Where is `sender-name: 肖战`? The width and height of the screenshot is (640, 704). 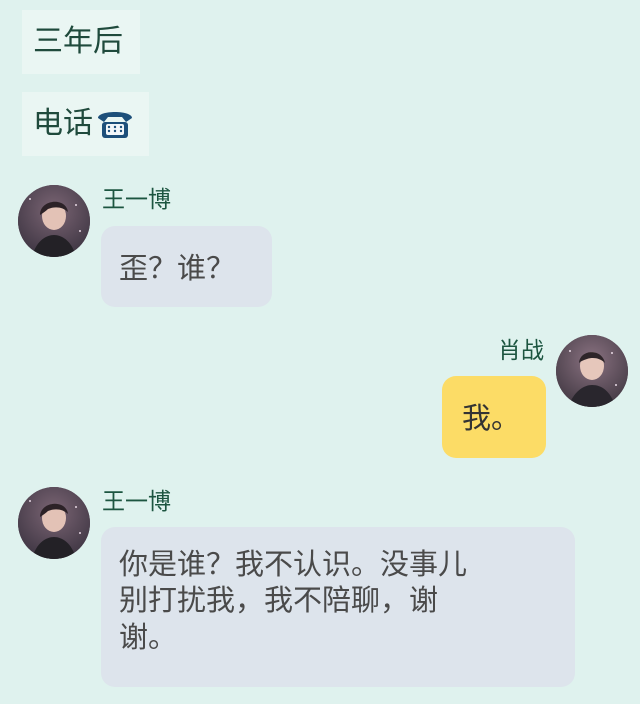
sender-name: 肖战 is located at coordinates (521, 351).